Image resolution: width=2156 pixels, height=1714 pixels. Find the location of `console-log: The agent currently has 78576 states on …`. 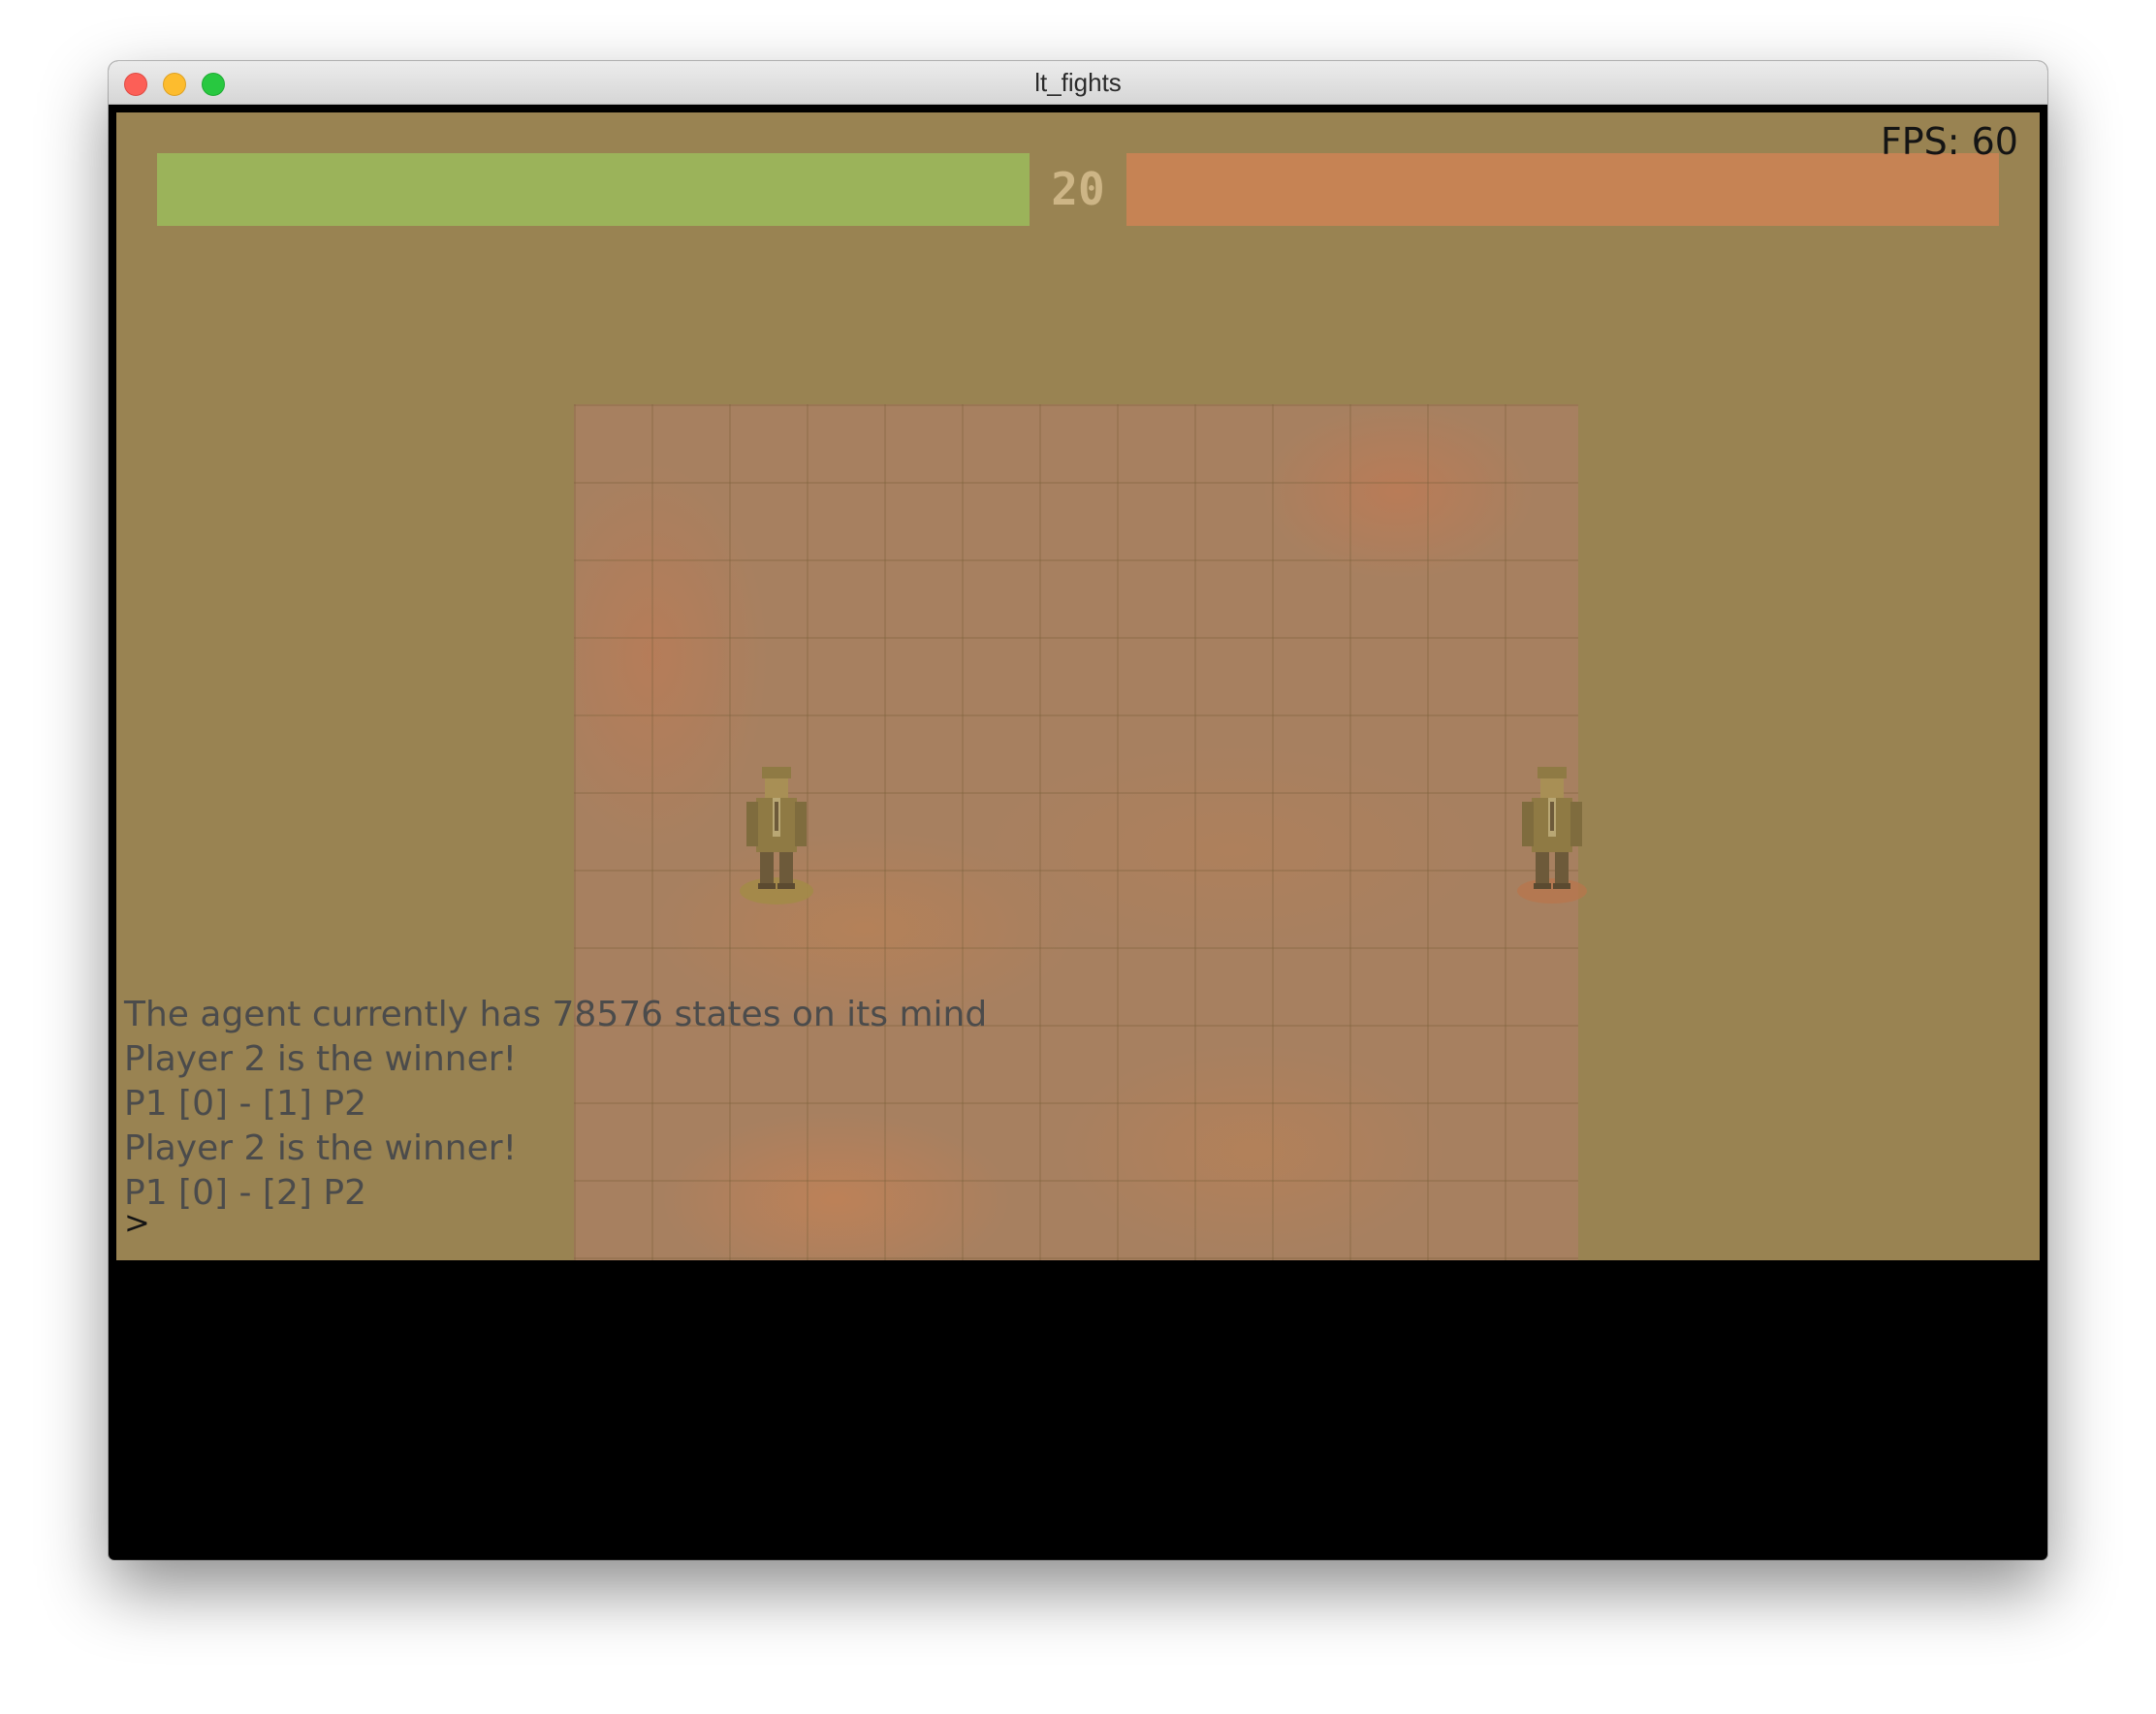

console-log: The agent currently has 78576 states on … is located at coordinates (555, 1104).